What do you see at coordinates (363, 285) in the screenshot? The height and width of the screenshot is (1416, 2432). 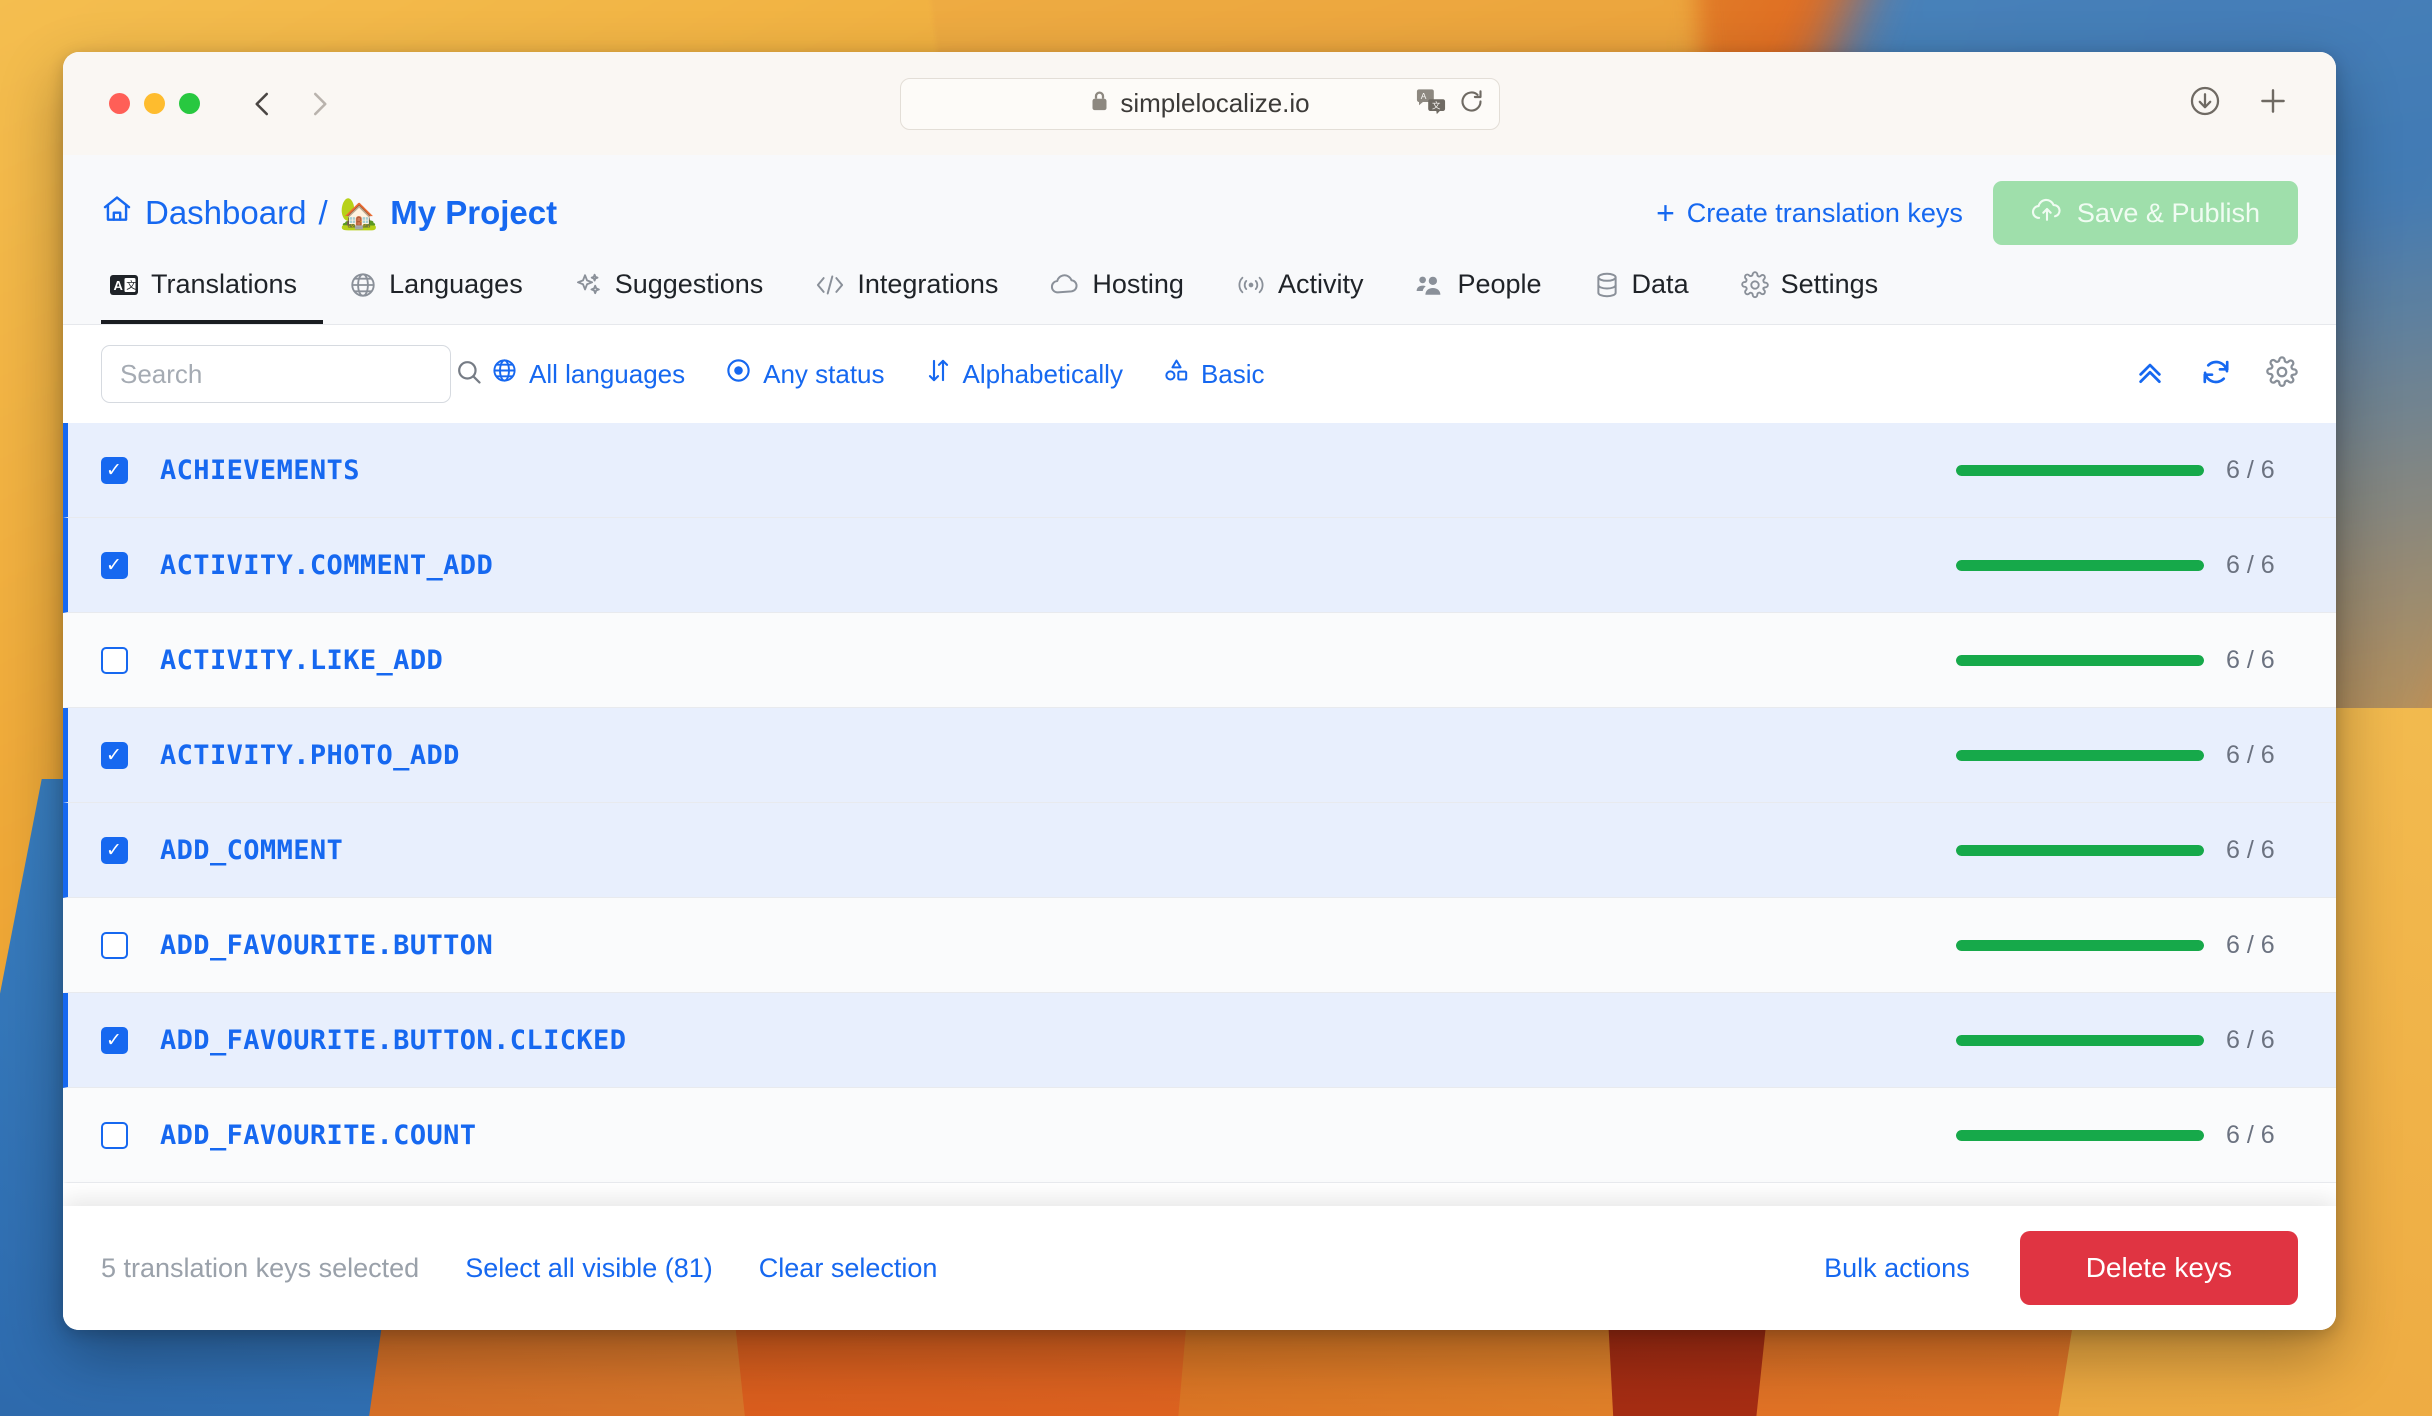 I see `globe-icon` at bounding box center [363, 285].